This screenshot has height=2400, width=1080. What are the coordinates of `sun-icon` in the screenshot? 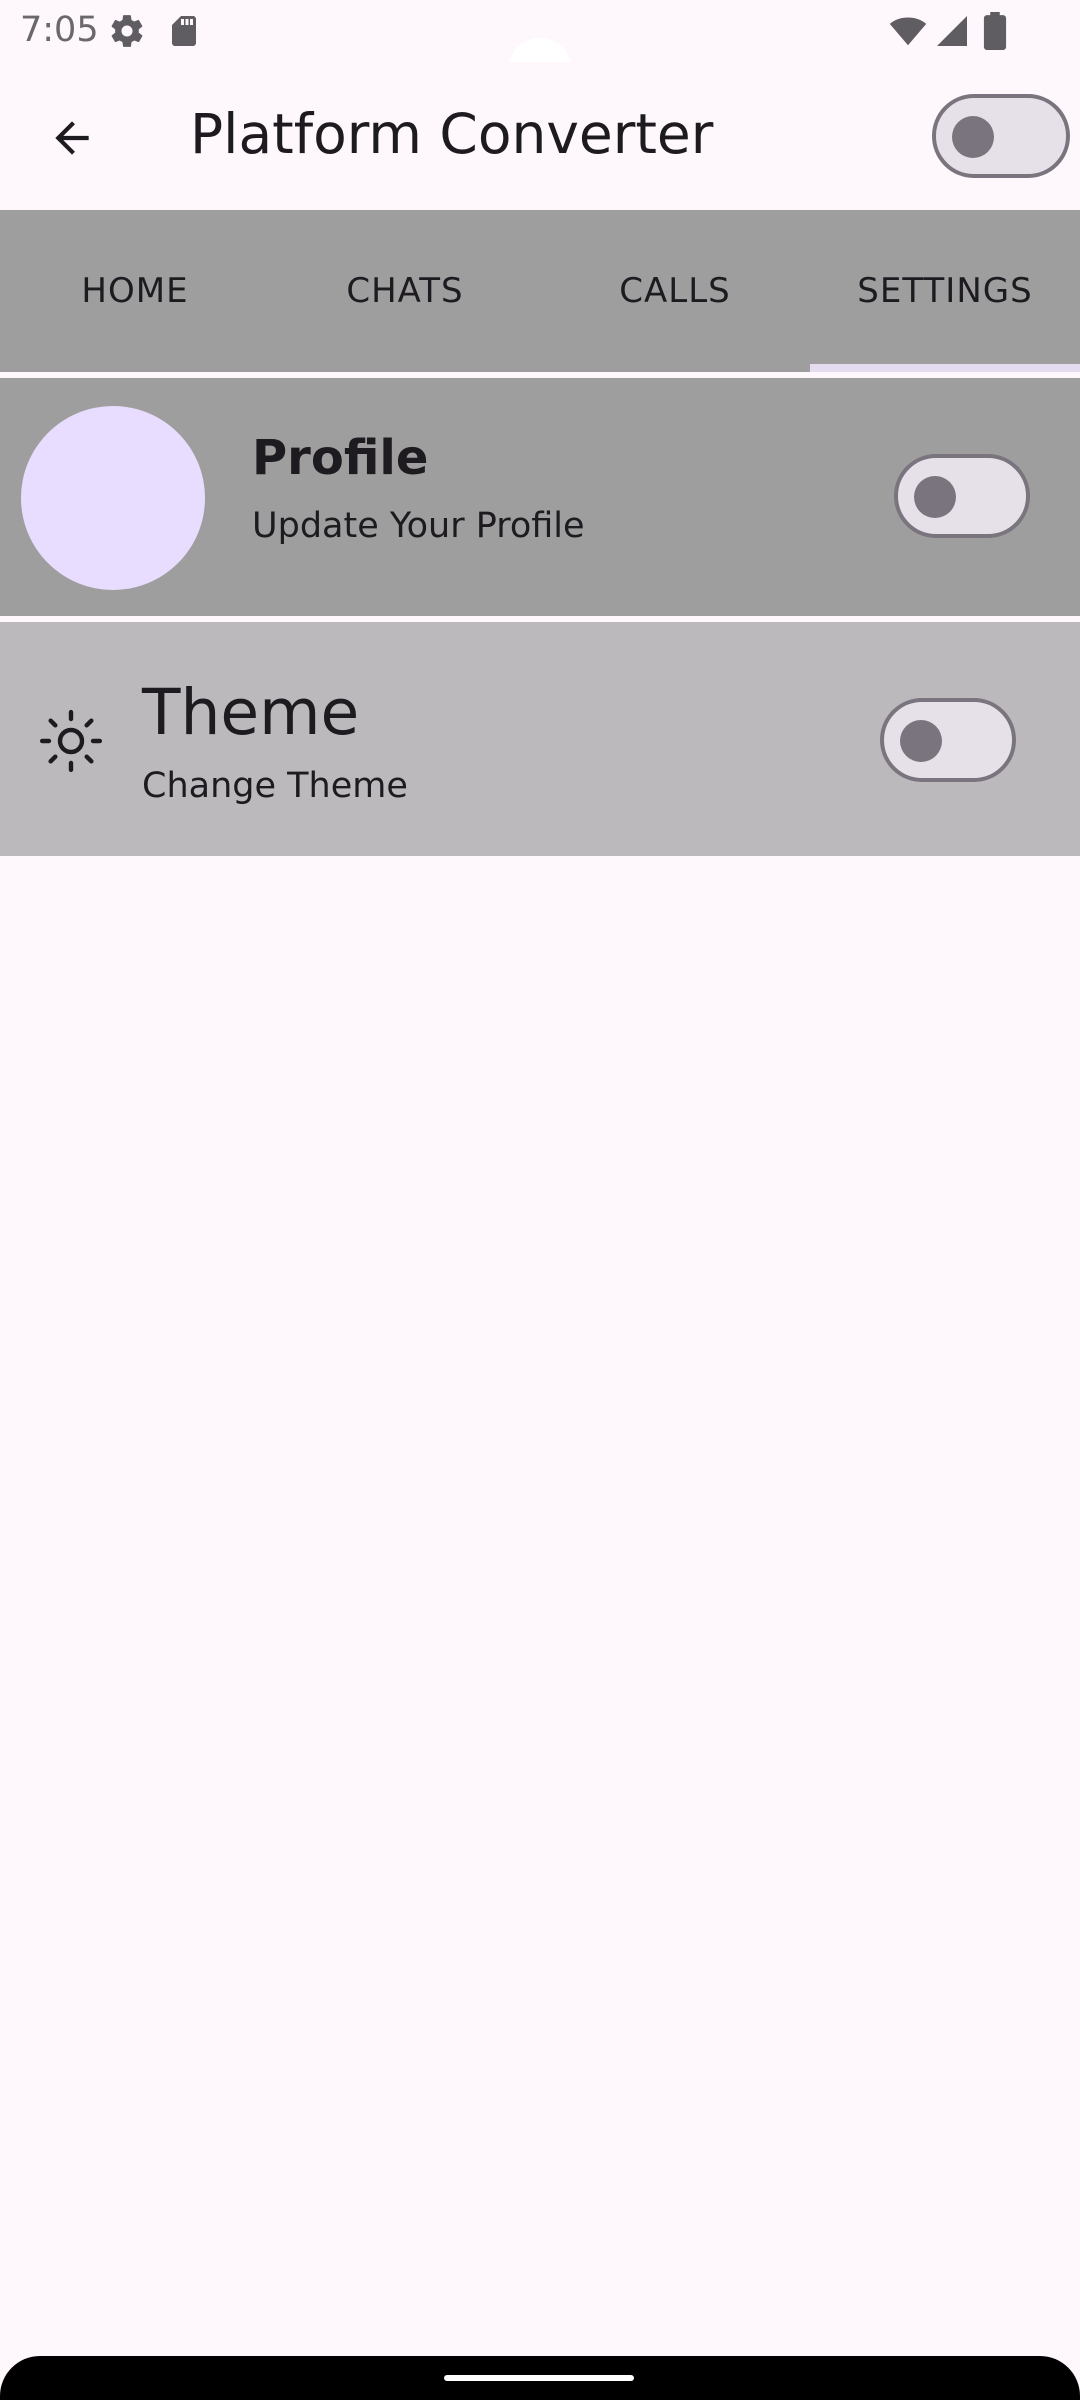 It's located at (71, 741).